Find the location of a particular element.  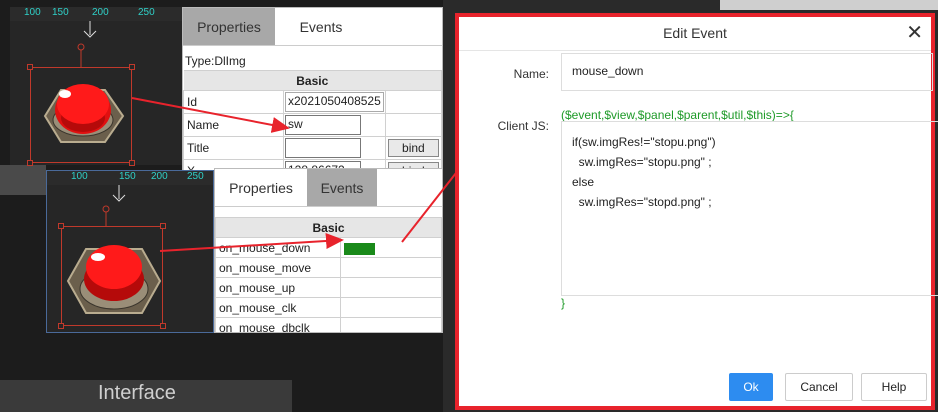

table-row: Name sw is located at coordinates (312, 125).